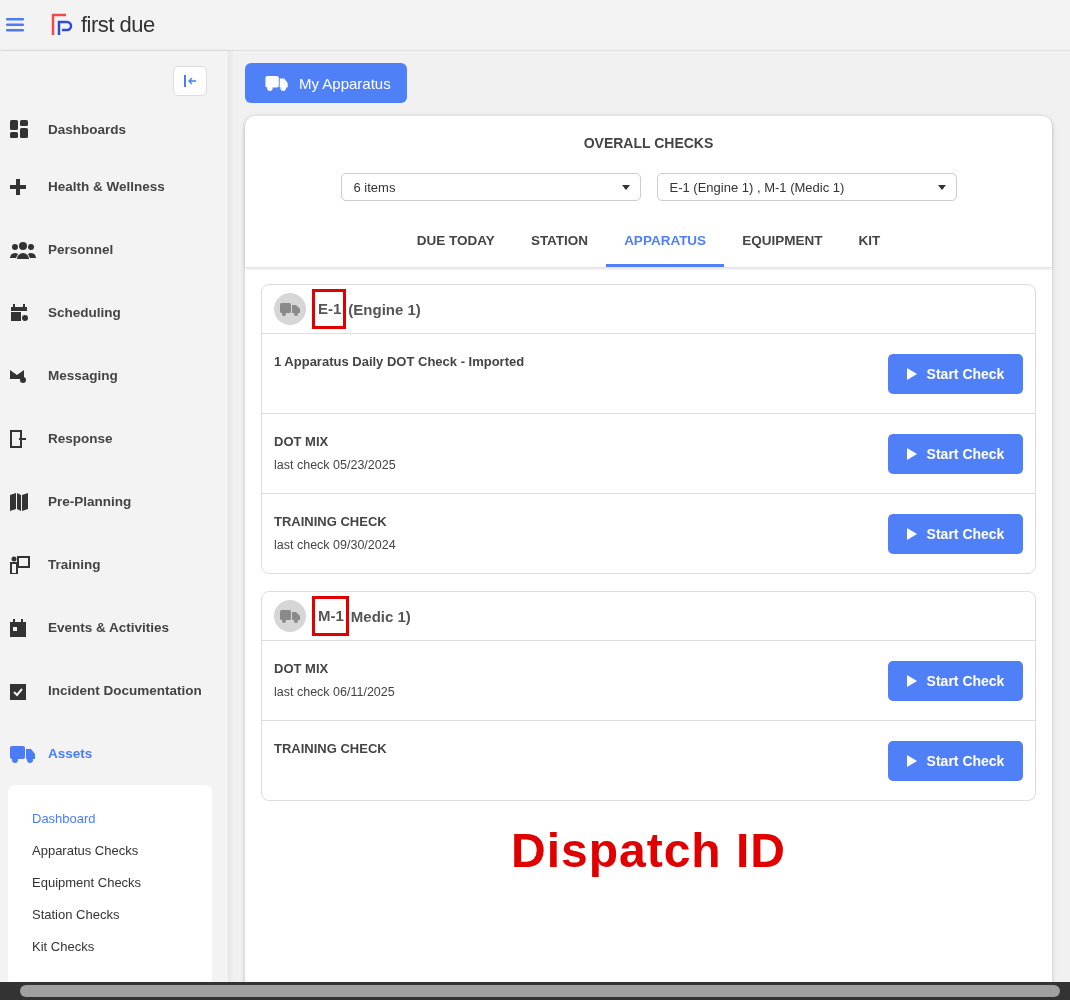 The width and height of the screenshot is (1070, 1000). I want to click on logo-icon, so click(63, 25).